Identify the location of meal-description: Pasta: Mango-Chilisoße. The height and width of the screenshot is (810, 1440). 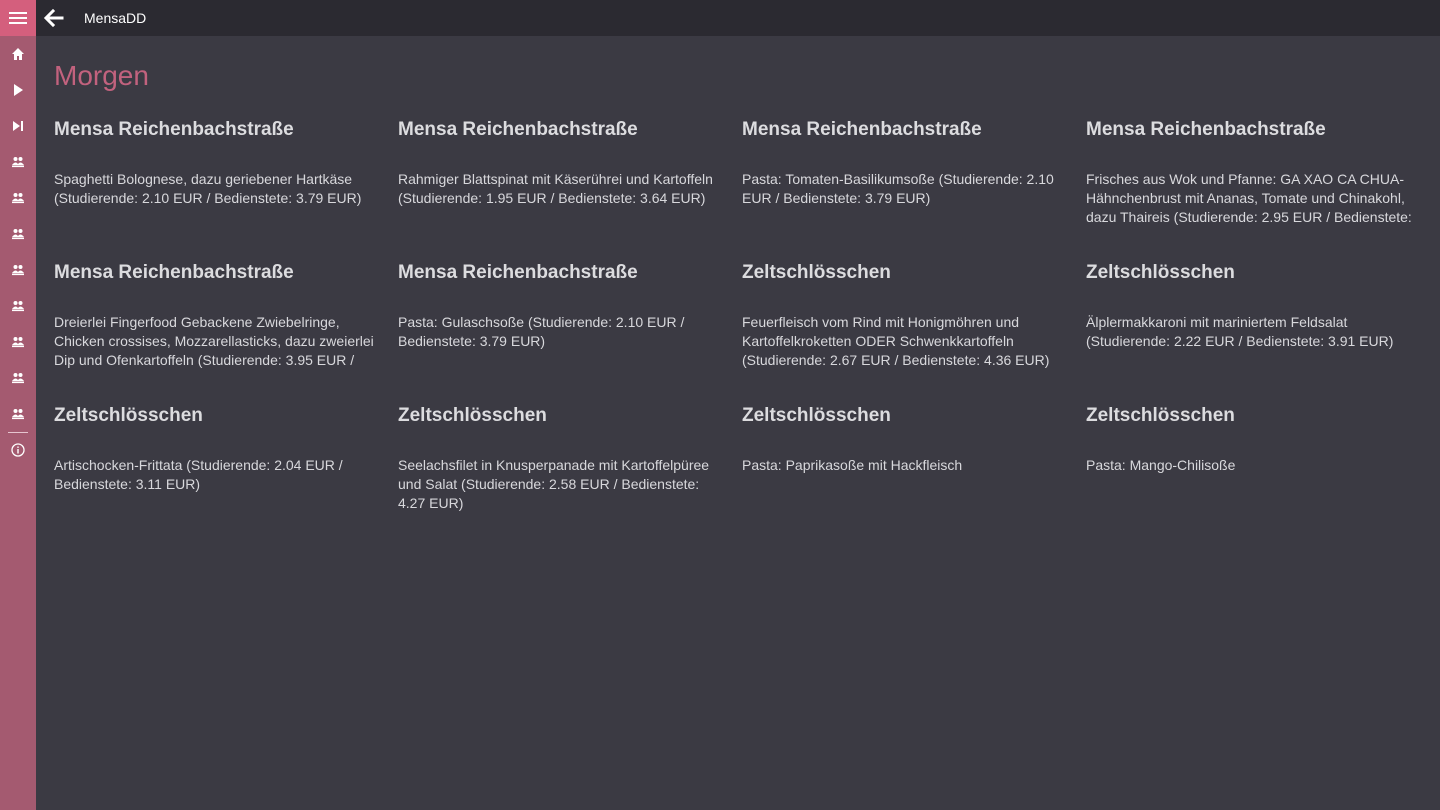
(1161, 465).